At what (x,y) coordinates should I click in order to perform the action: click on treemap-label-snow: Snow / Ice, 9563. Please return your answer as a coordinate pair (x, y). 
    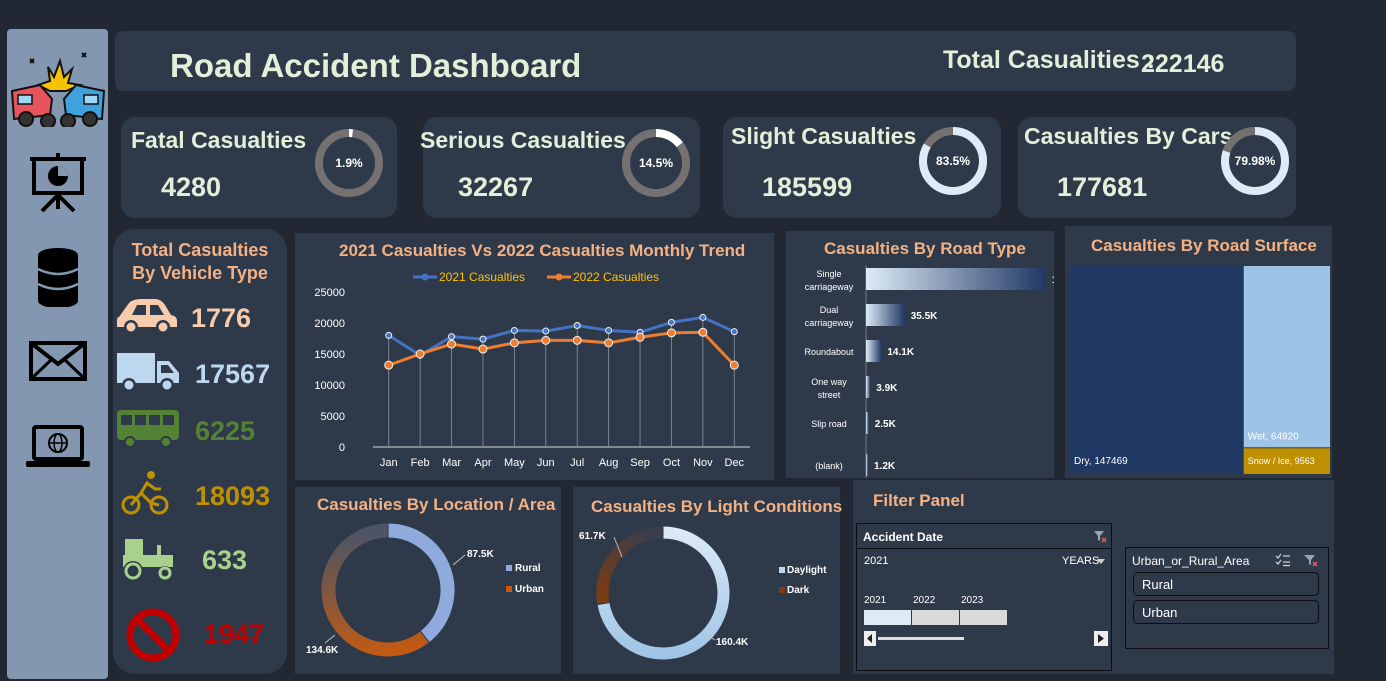
    Looking at the image, I should click on (1281, 461).